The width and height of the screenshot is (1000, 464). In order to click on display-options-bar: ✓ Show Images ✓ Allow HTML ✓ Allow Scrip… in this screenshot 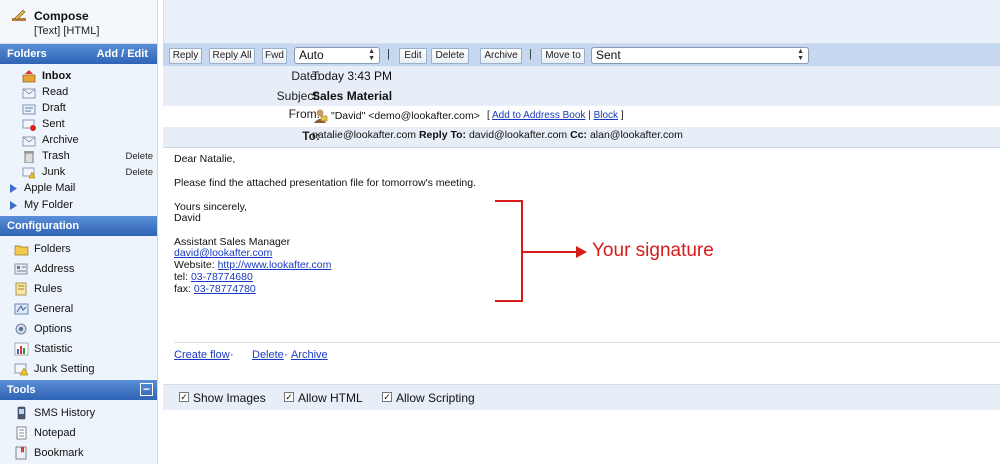, I will do `click(581, 397)`.